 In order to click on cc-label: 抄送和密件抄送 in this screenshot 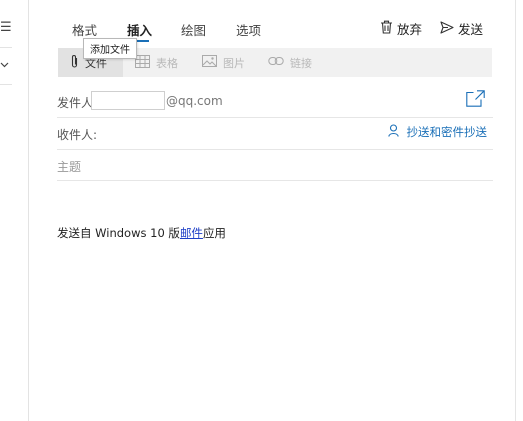, I will do `click(447, 132)`.